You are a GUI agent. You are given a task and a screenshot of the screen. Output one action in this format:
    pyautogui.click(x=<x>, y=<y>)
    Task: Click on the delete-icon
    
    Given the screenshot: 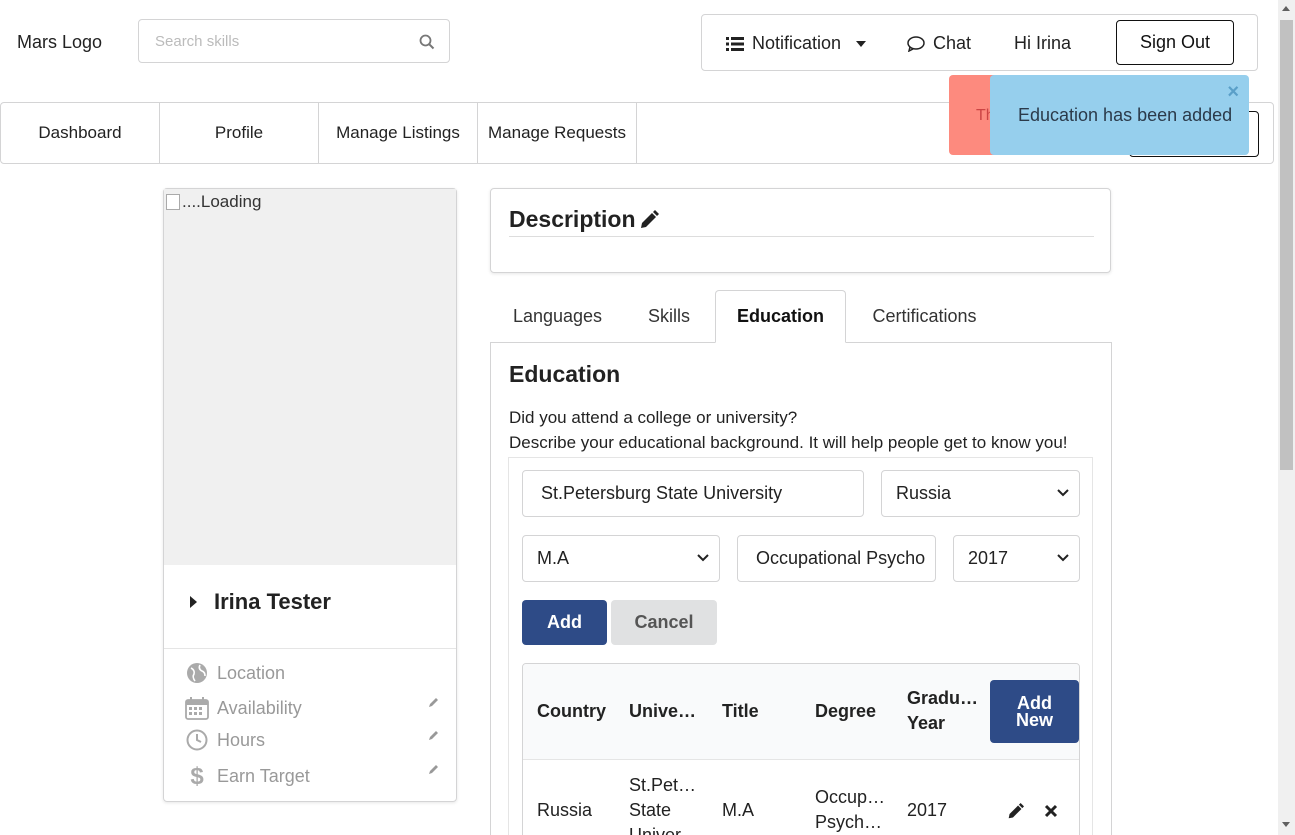 What is the action you would take?
    pyautogui.click(x=1051, y=811)
    